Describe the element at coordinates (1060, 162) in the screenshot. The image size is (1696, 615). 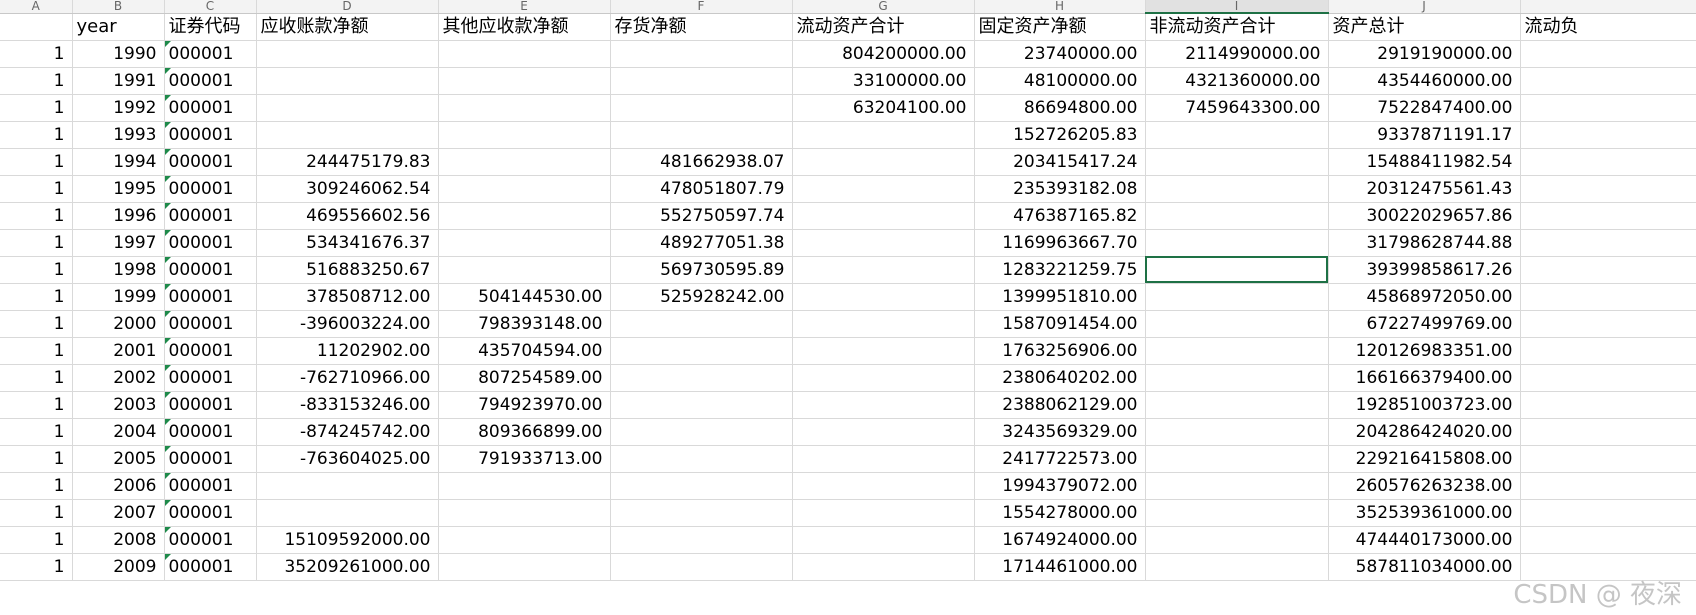
I see `data-cell: 203415417.24` at that location.